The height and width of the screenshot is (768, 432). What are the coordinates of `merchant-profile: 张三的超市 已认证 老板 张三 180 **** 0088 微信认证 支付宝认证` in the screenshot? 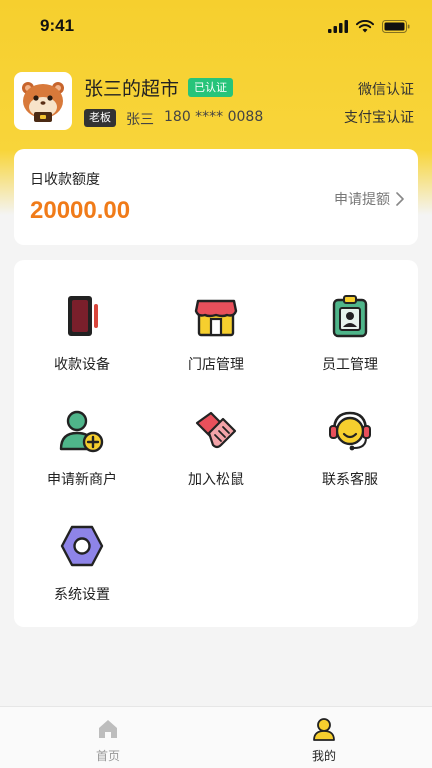 It's located at (216, 101).